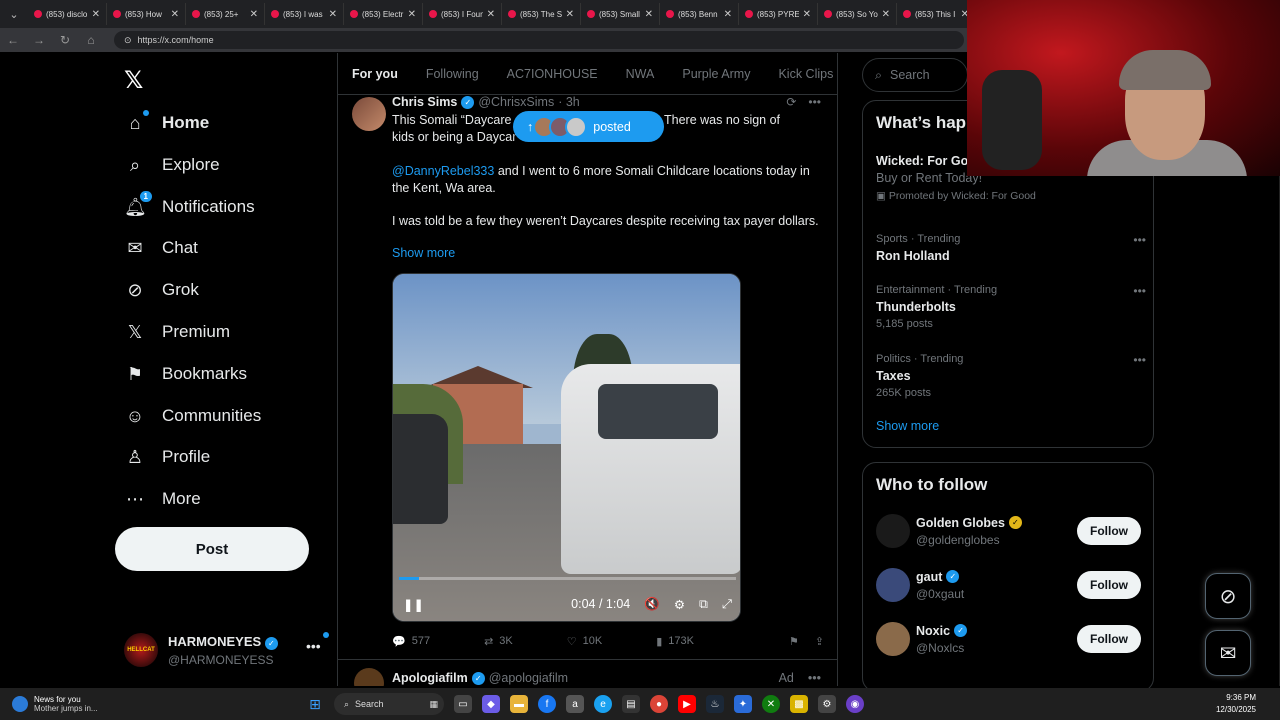  Describe the element at coordinates (226, 650) in the screenshot. I see `account-switcher: HELLCAT HARMONEYES ✓ @HARMONEYESS •••` at that location.